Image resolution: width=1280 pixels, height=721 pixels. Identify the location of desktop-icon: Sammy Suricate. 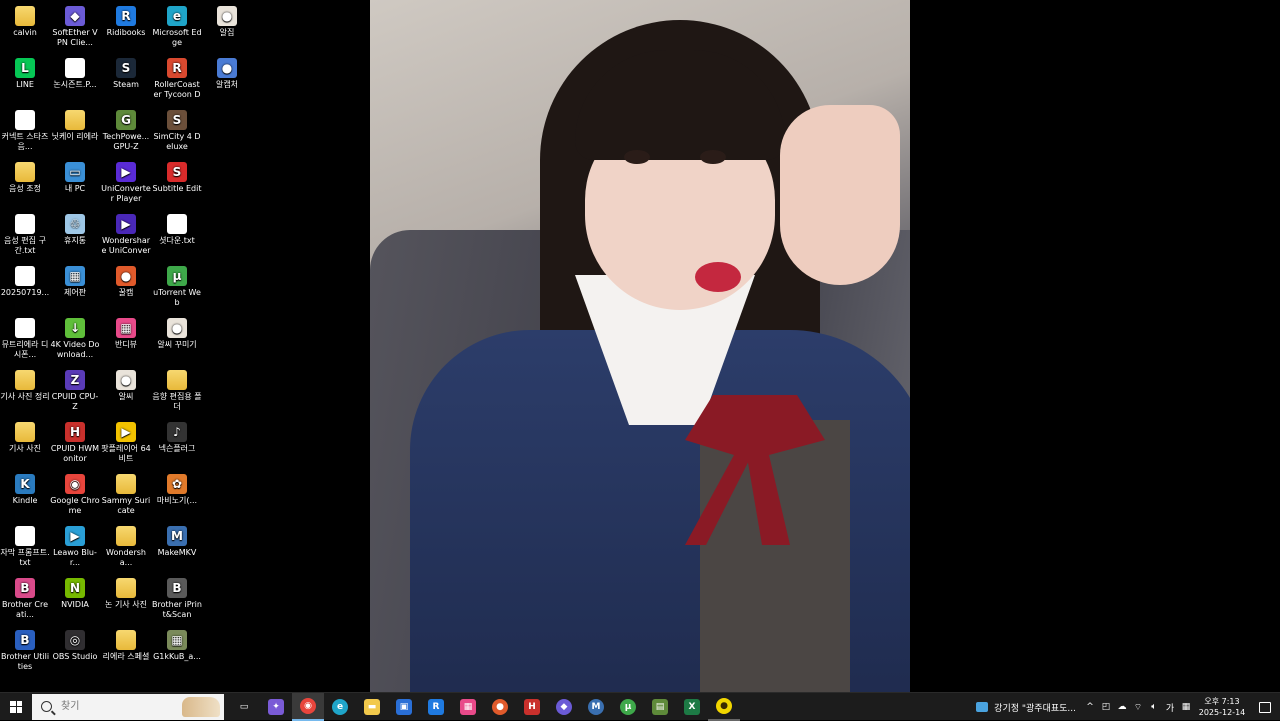
(126, 495).